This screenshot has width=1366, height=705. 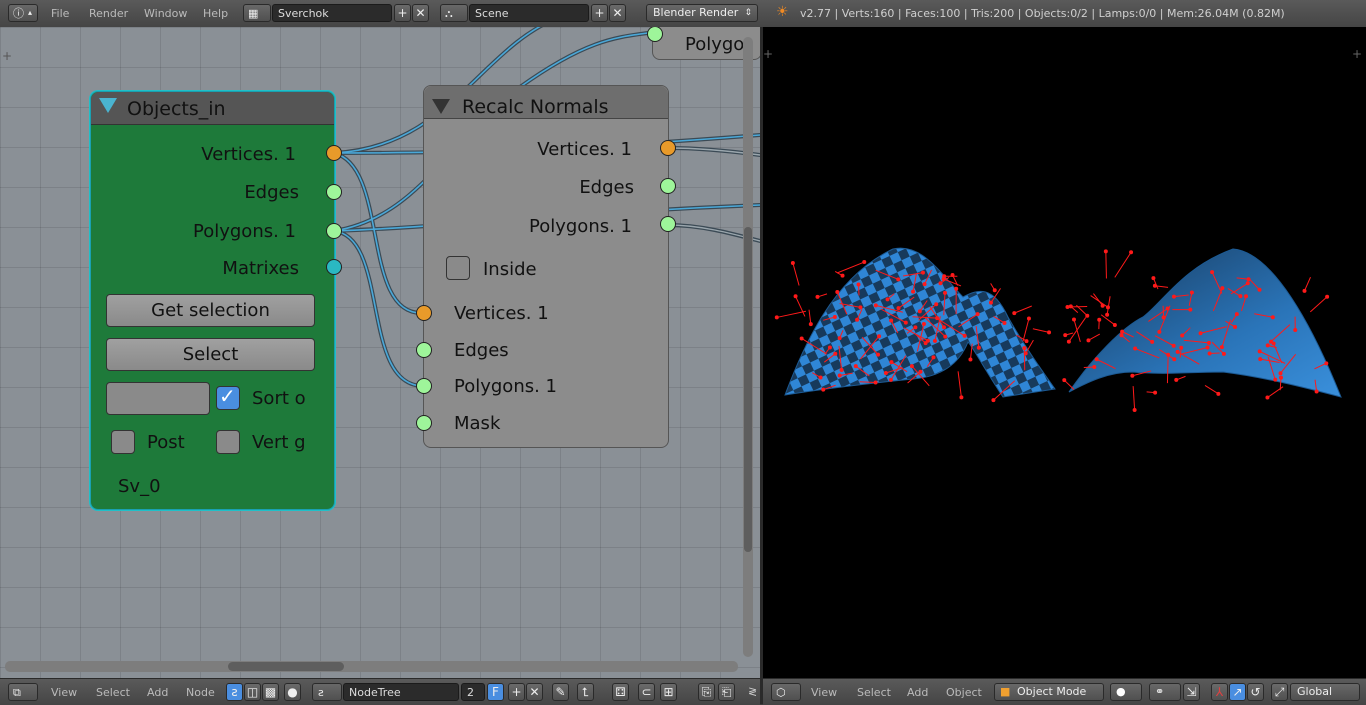 What do you see at coordinates (210, 310) in the screenshot?
I see `get-selection-button: Get selection` at bounding box center [210, 310].